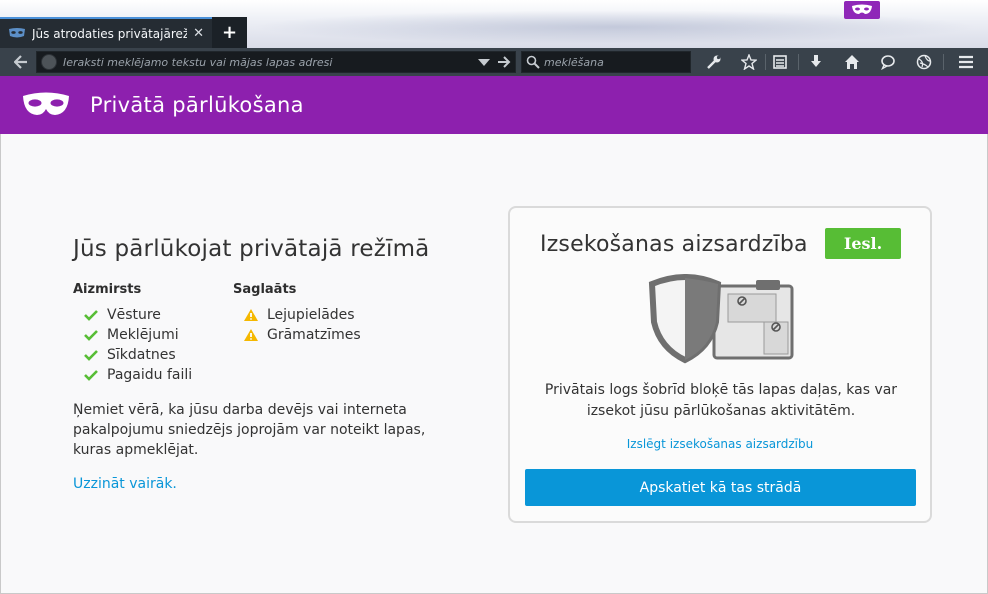  I want to click on chat-bubble-icon, so click(888, 62).